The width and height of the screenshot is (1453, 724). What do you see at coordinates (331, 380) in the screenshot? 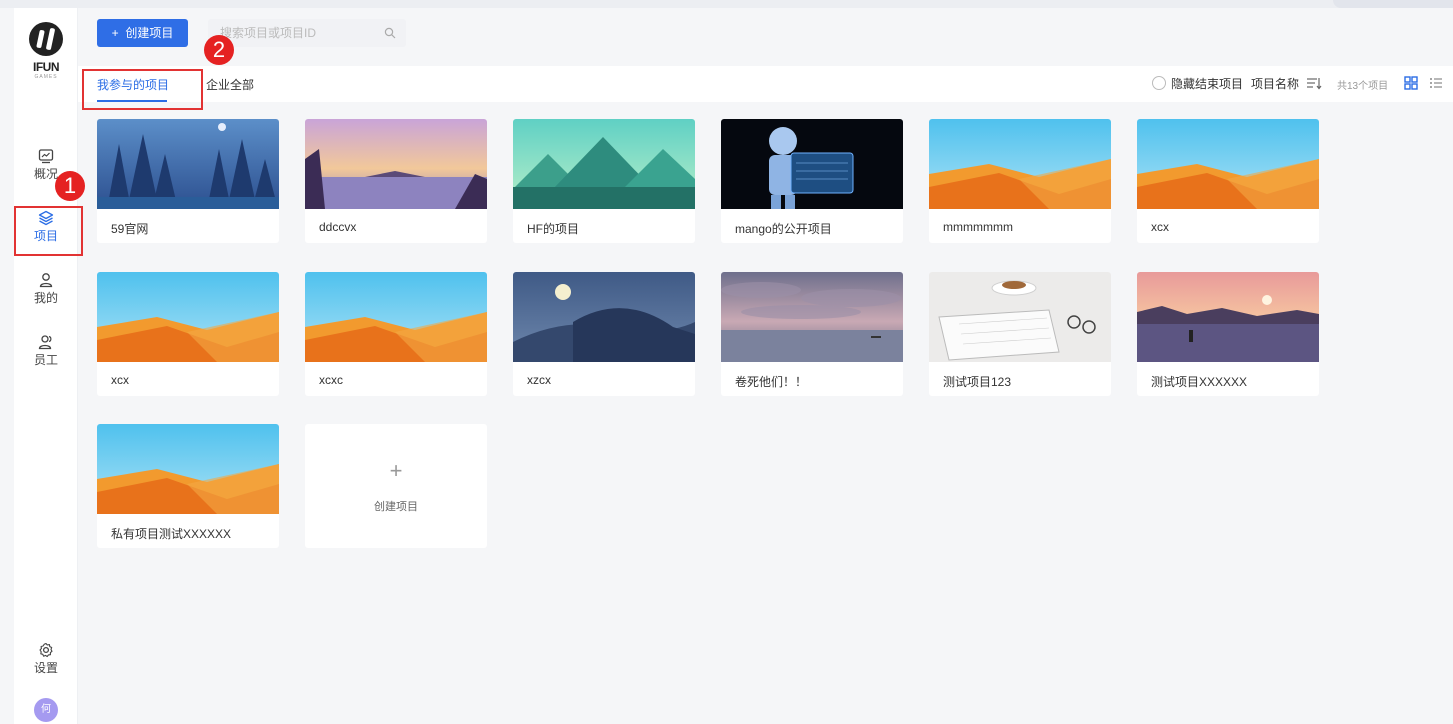
I see `project-title: xcxc` at bounding box center [331, 380].